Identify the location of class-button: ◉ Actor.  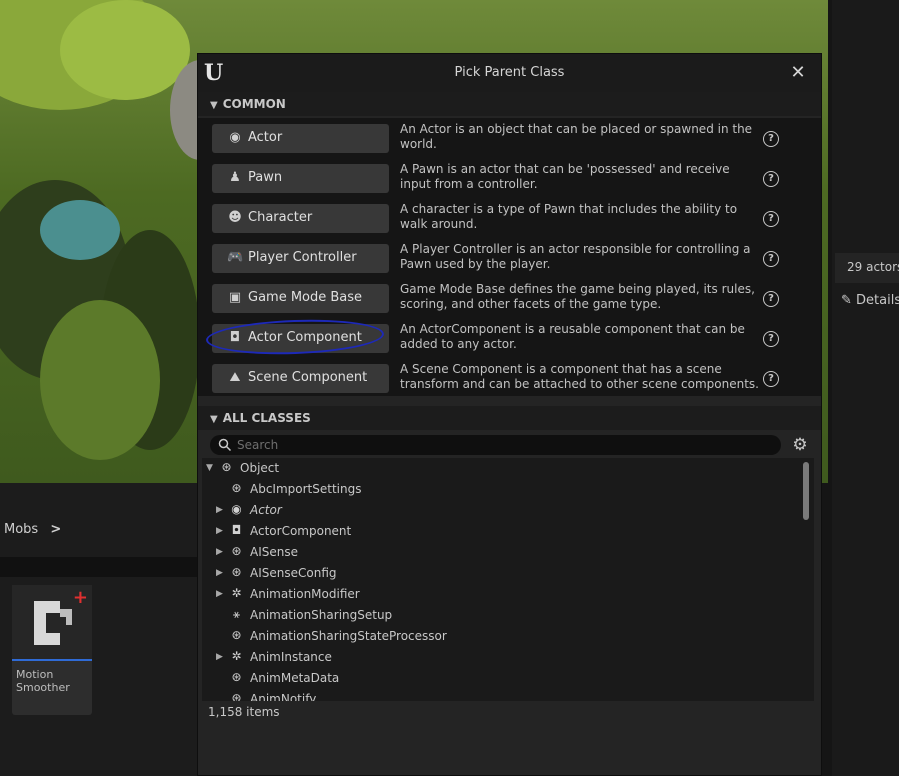
(300, 138).